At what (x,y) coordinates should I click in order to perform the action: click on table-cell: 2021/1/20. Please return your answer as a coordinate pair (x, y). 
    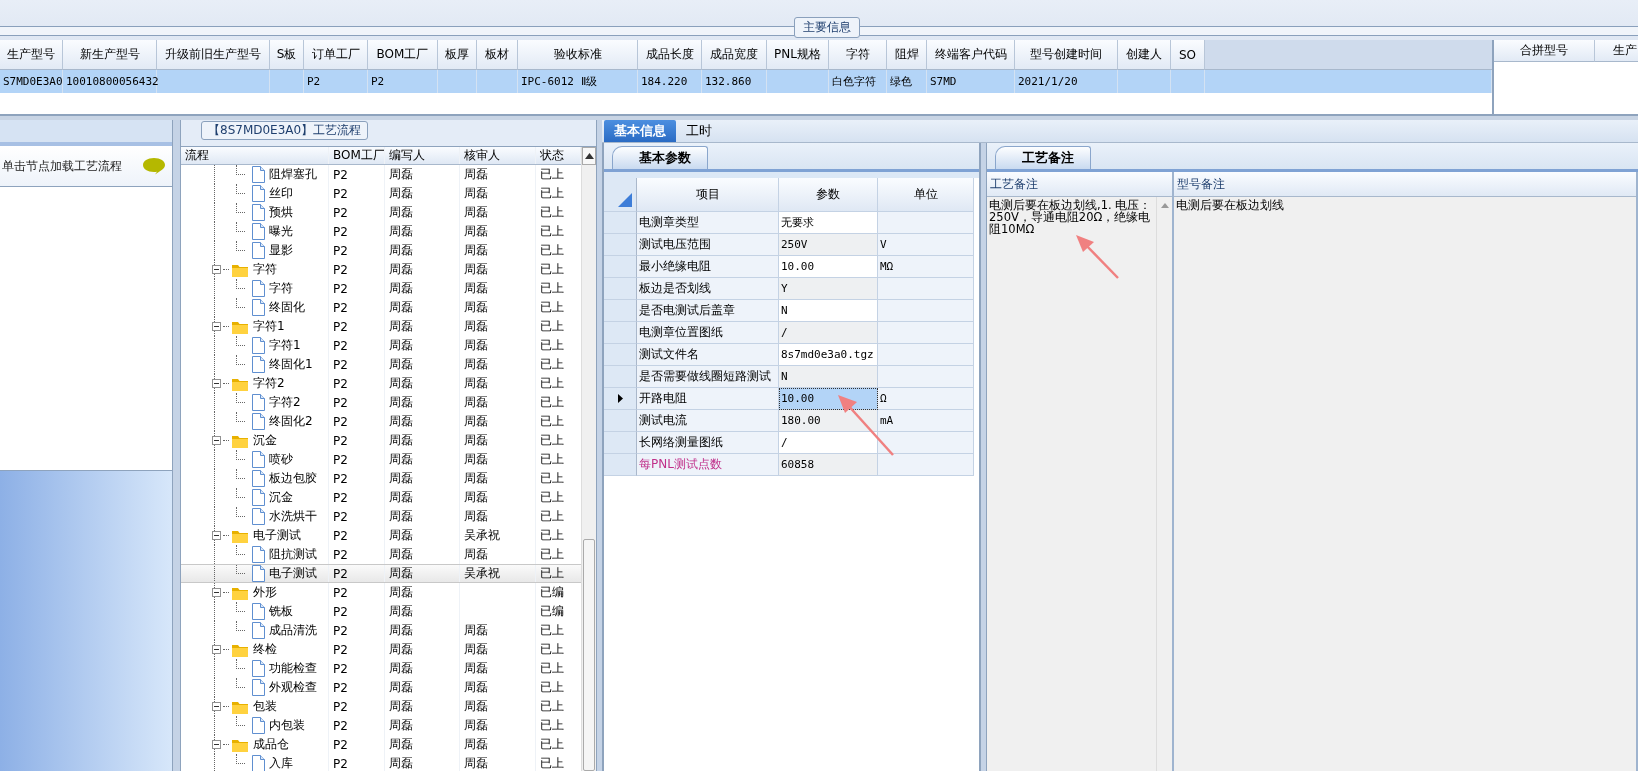
    Looking at the image, I should click on (1066, 81).